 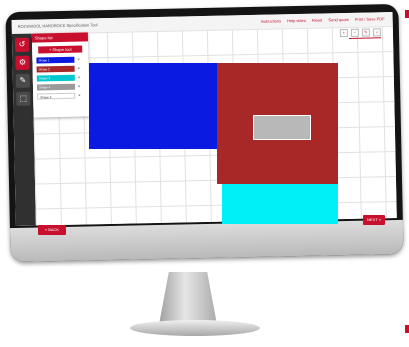 What do you see at coordinates (60, 37) in the screenshot?
I see `panel-header: Shape list` at bounding box center [60, 37].